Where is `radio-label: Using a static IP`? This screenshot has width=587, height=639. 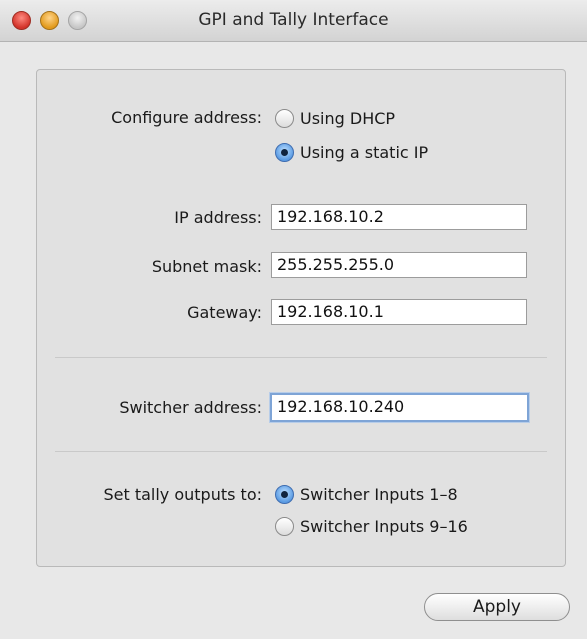
radio-label: Using a static IP is located at coordinates (364, 152).